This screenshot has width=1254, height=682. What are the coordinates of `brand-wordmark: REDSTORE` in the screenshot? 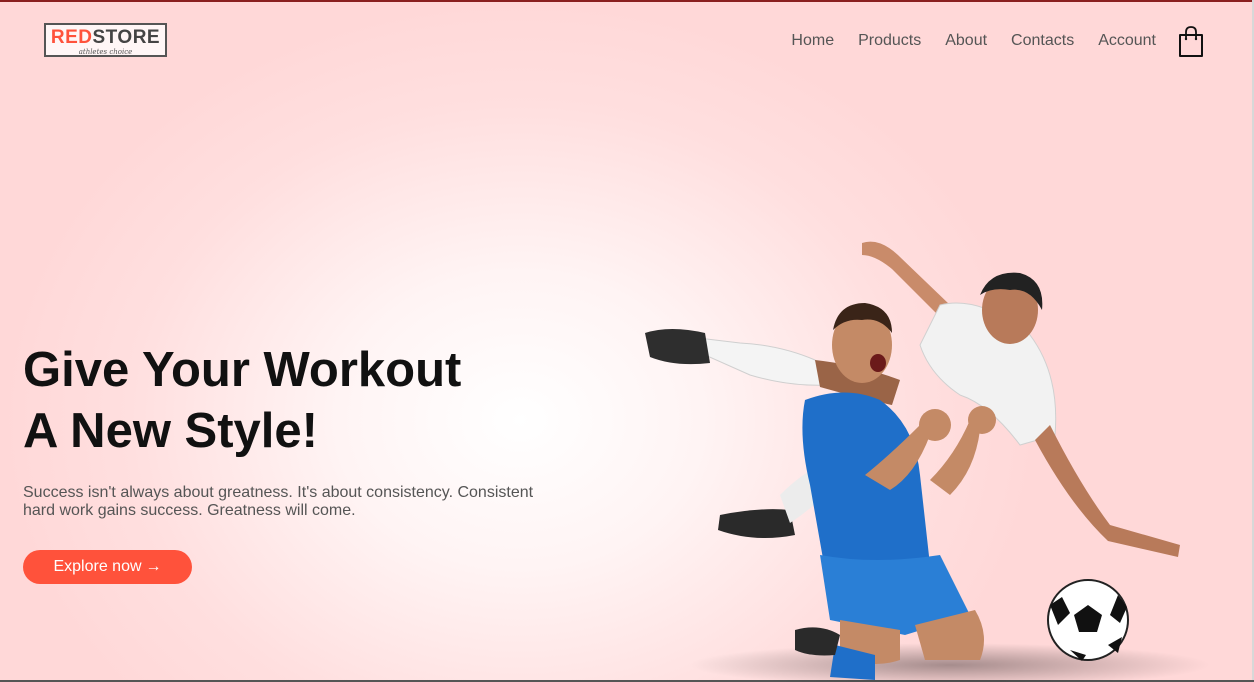 It's located at (105, 38).